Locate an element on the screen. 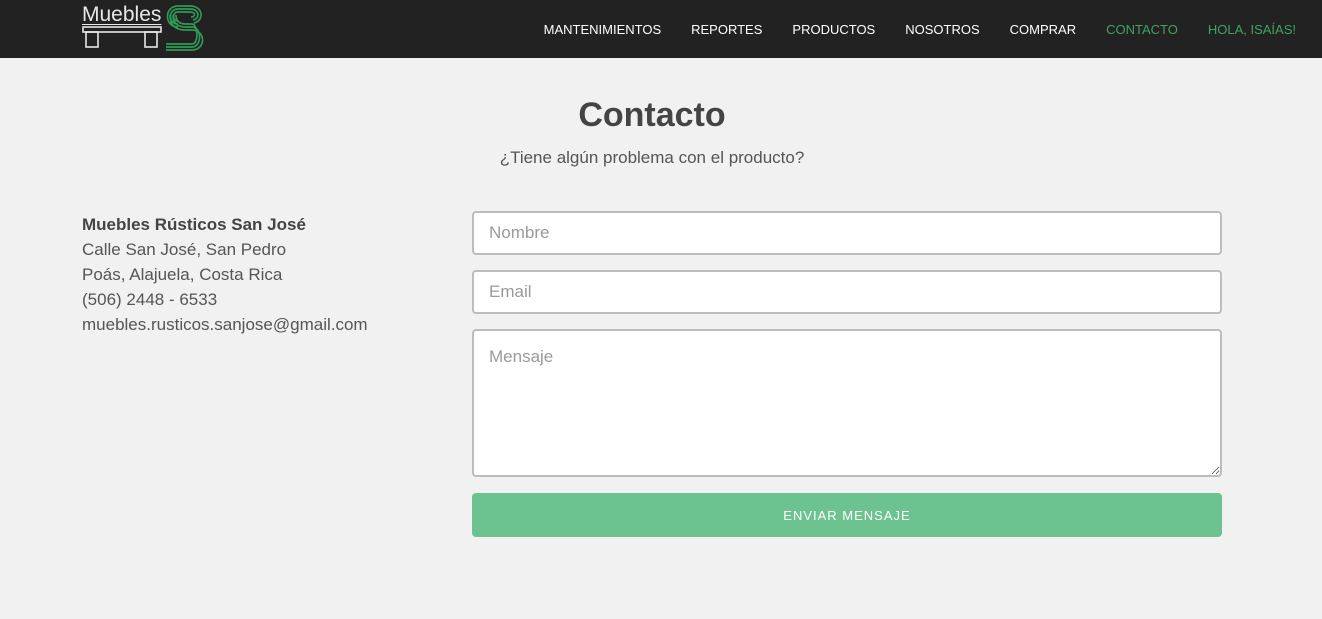 The width and height of the screenshot is (1322, 619). email-input is located at coordinates (847, 292).